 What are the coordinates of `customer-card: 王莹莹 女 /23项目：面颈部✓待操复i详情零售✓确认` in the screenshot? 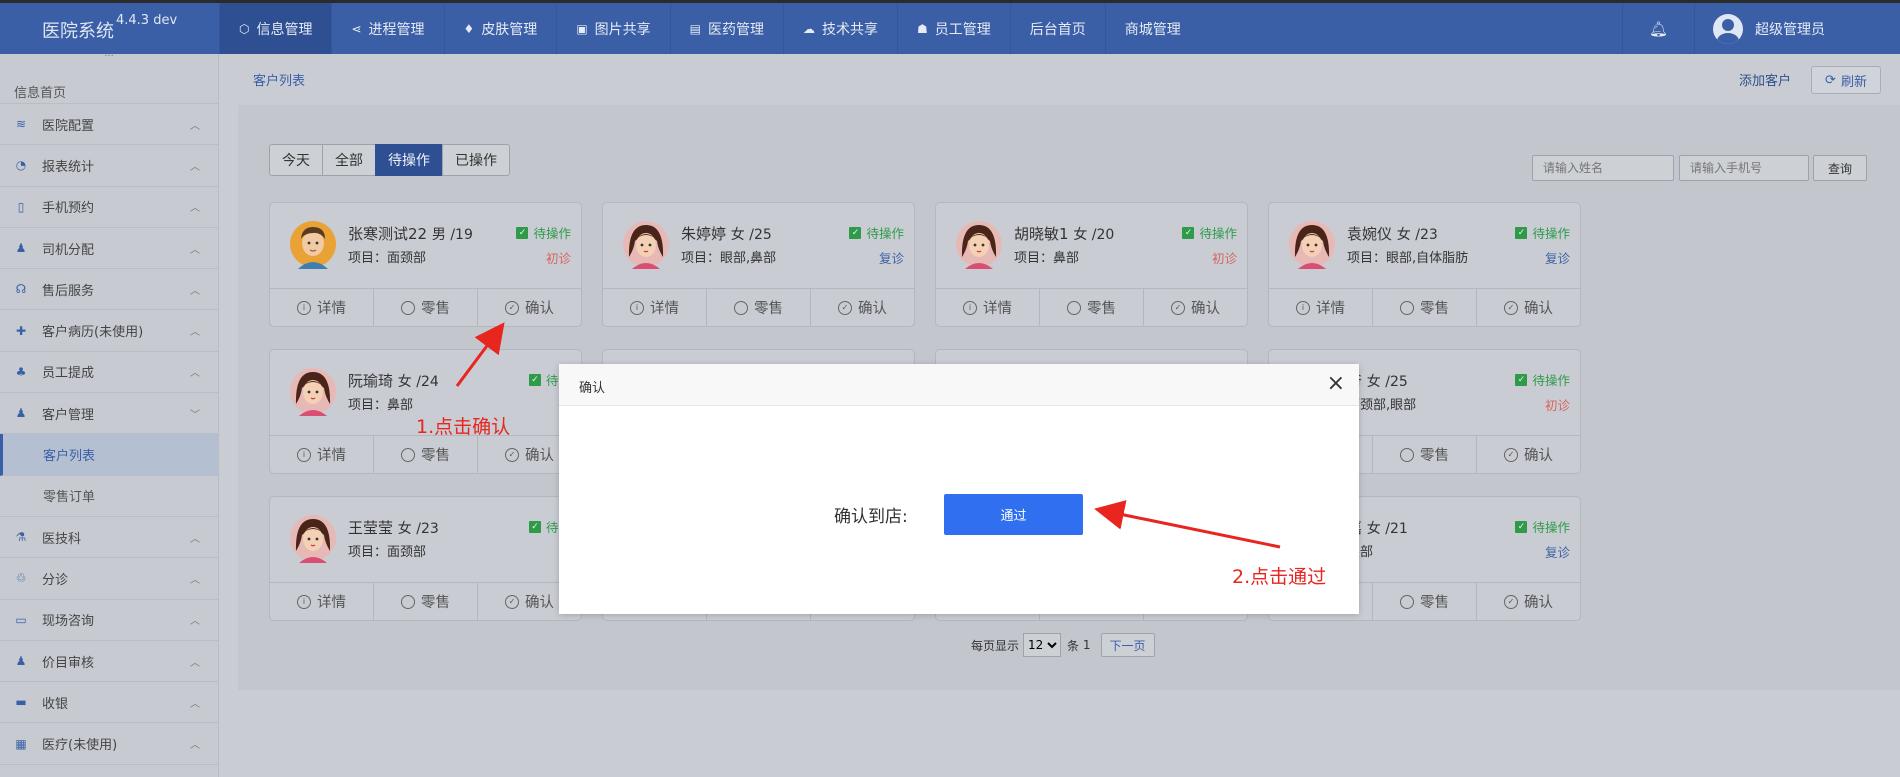 It's located at (425, 558).